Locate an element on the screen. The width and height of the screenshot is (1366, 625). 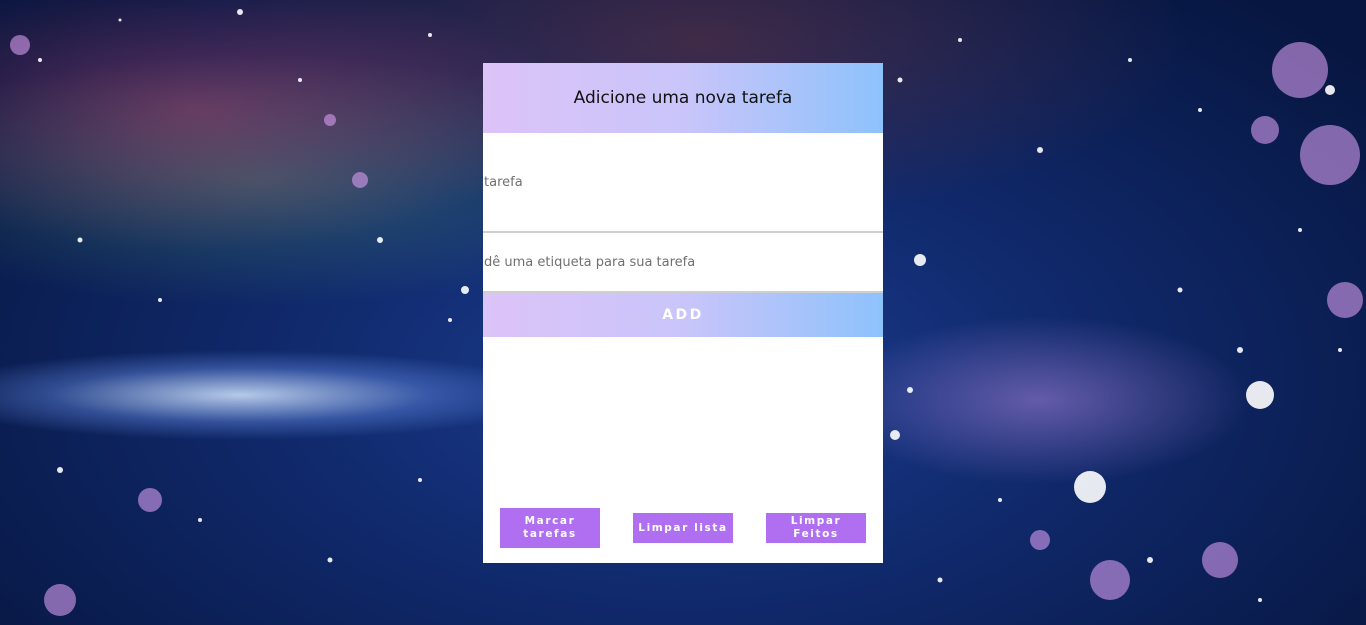
card-title: Adicione uma nova tarefa is located at coordinates (683, 98).